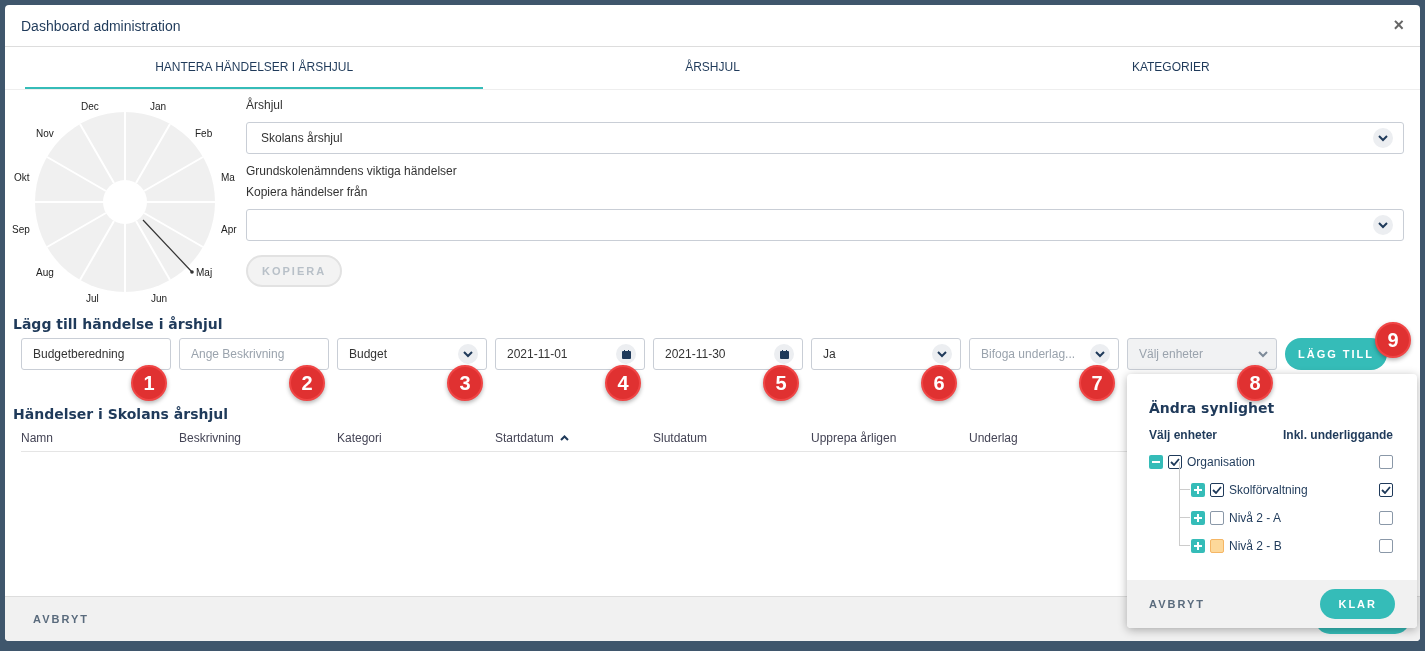 The width and height of the screenshot is (1425, 651). What do you see at coordinates (168, 246) in the screenshot?
I see `clock-hand` at bounding box center [168, 246].